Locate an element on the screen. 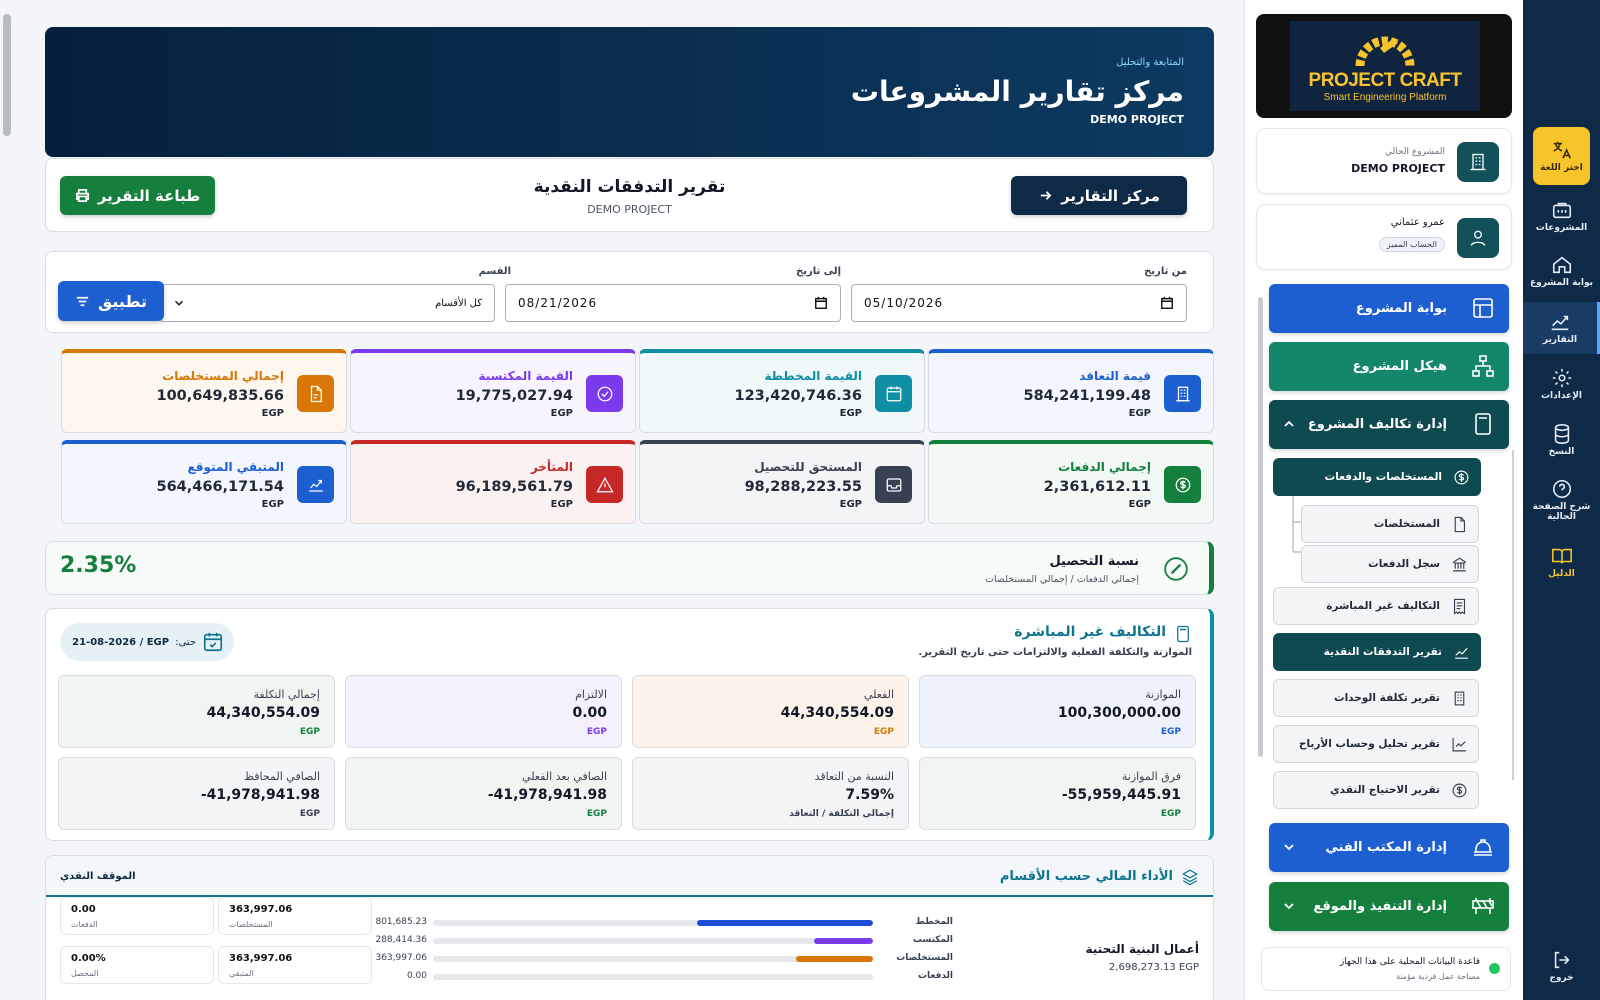  file-icon is located at coordinates (1460, 524).